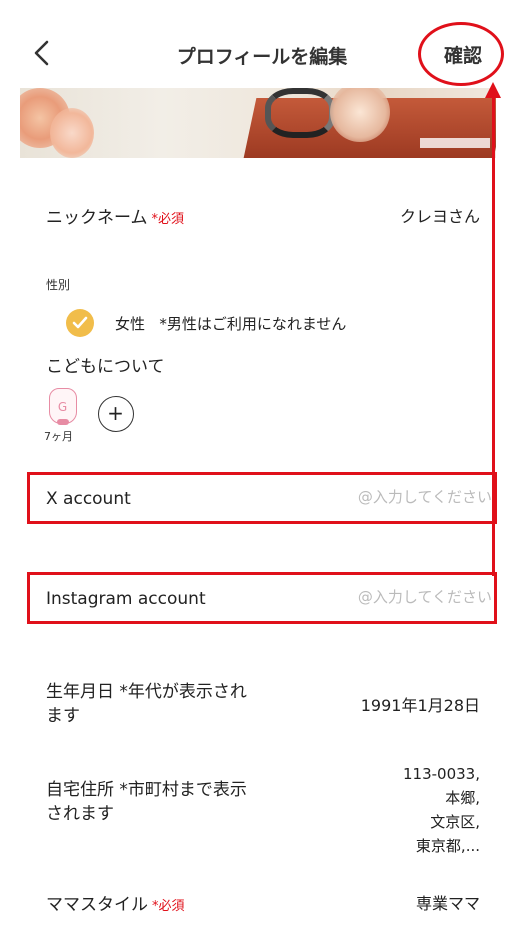  I want to click on instagram-account-label: Instagram account, so click(126, 599).